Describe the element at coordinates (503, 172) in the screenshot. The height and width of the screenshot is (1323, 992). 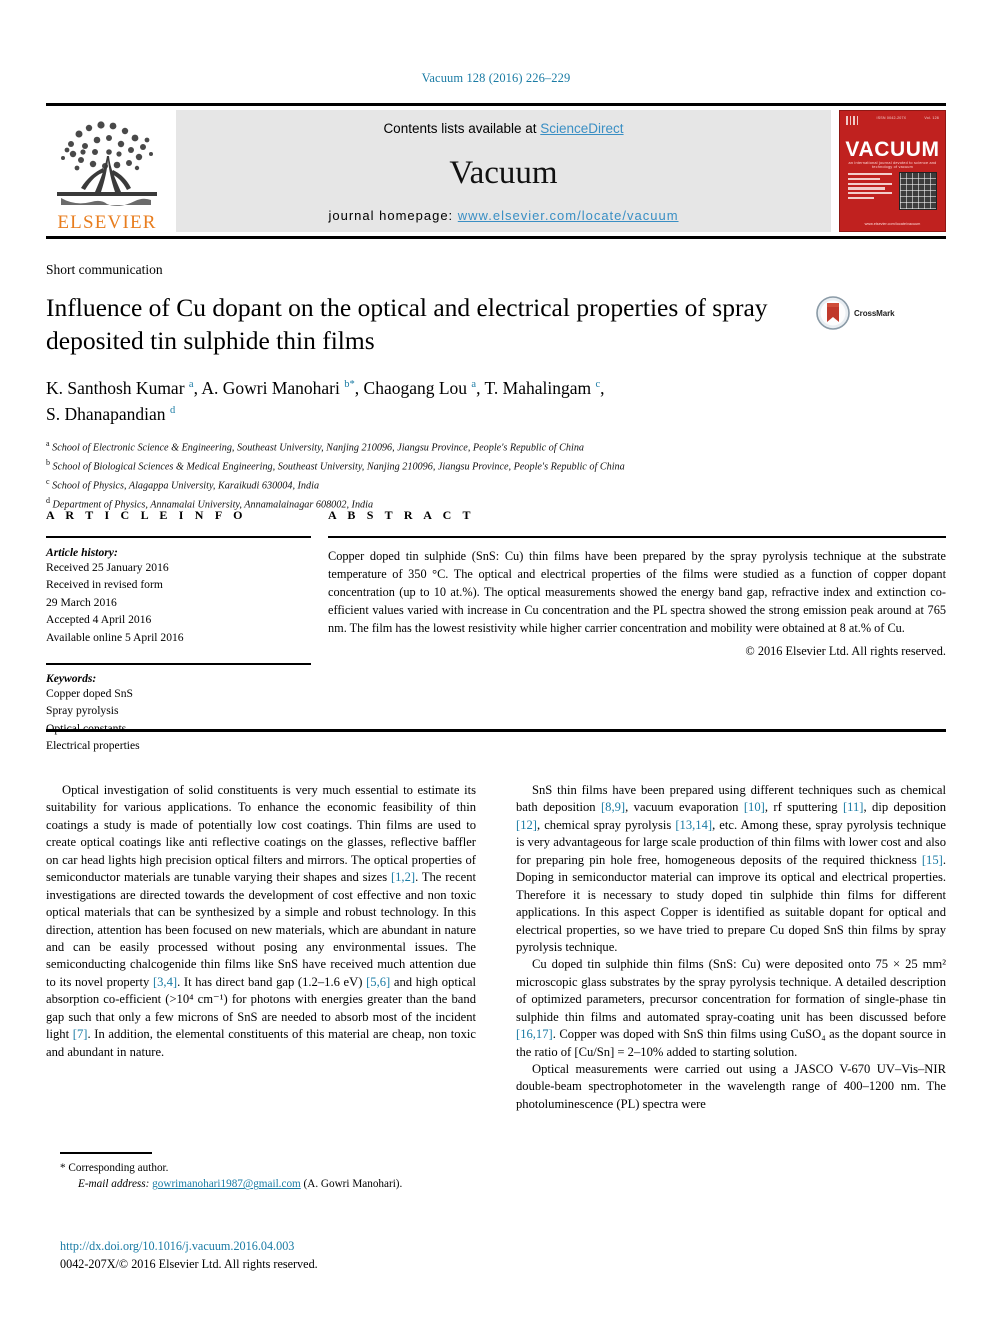
I see `journal-title: Vacuum` at that location.